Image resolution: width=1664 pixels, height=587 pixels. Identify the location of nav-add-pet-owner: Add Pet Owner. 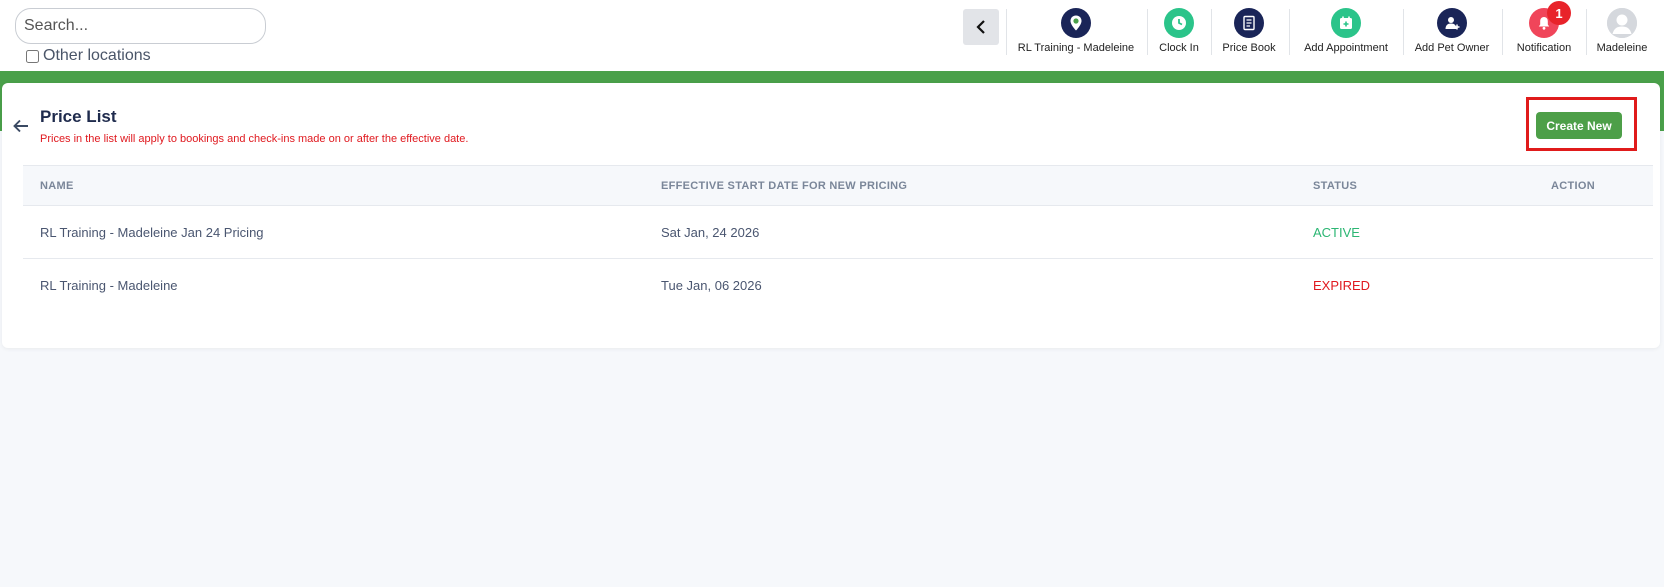
(1452, 32).